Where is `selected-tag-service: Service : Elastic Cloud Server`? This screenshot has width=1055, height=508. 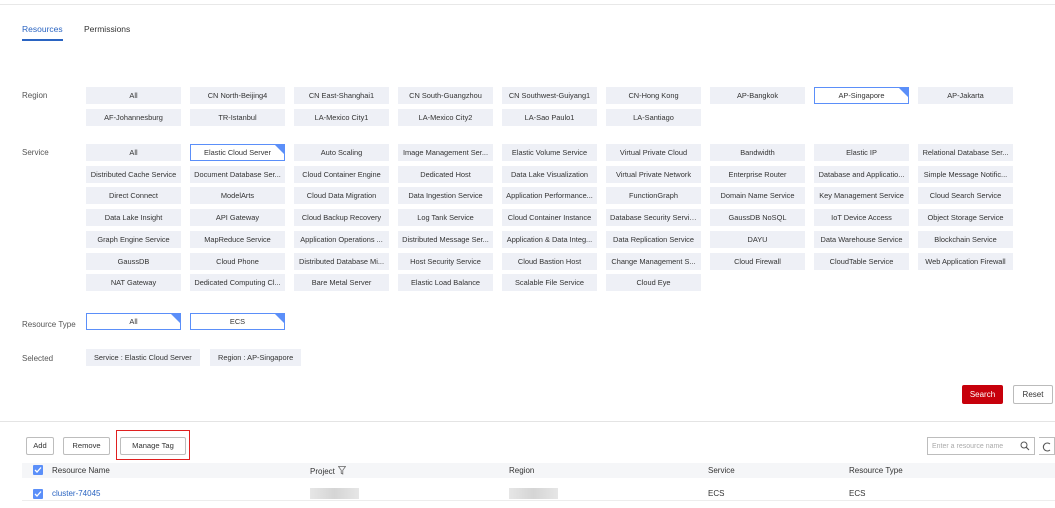
selected-tag-service: Service : Elastic Cloud Server is located at coordinates (143, 357).